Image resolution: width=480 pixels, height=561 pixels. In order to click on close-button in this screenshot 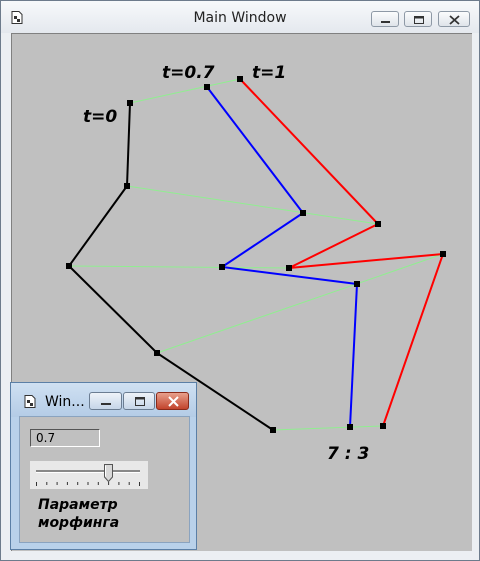, I will do `click(454, 19)`.